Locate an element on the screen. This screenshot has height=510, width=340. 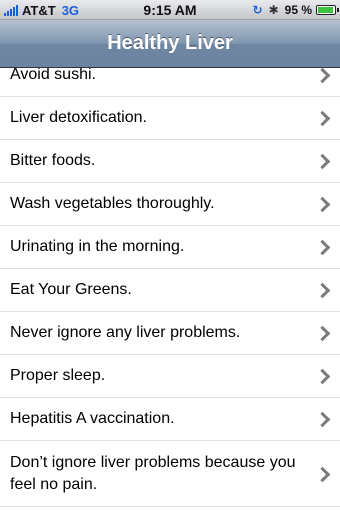
list-item: Proper sleep. is located at coordinates (170, 376).